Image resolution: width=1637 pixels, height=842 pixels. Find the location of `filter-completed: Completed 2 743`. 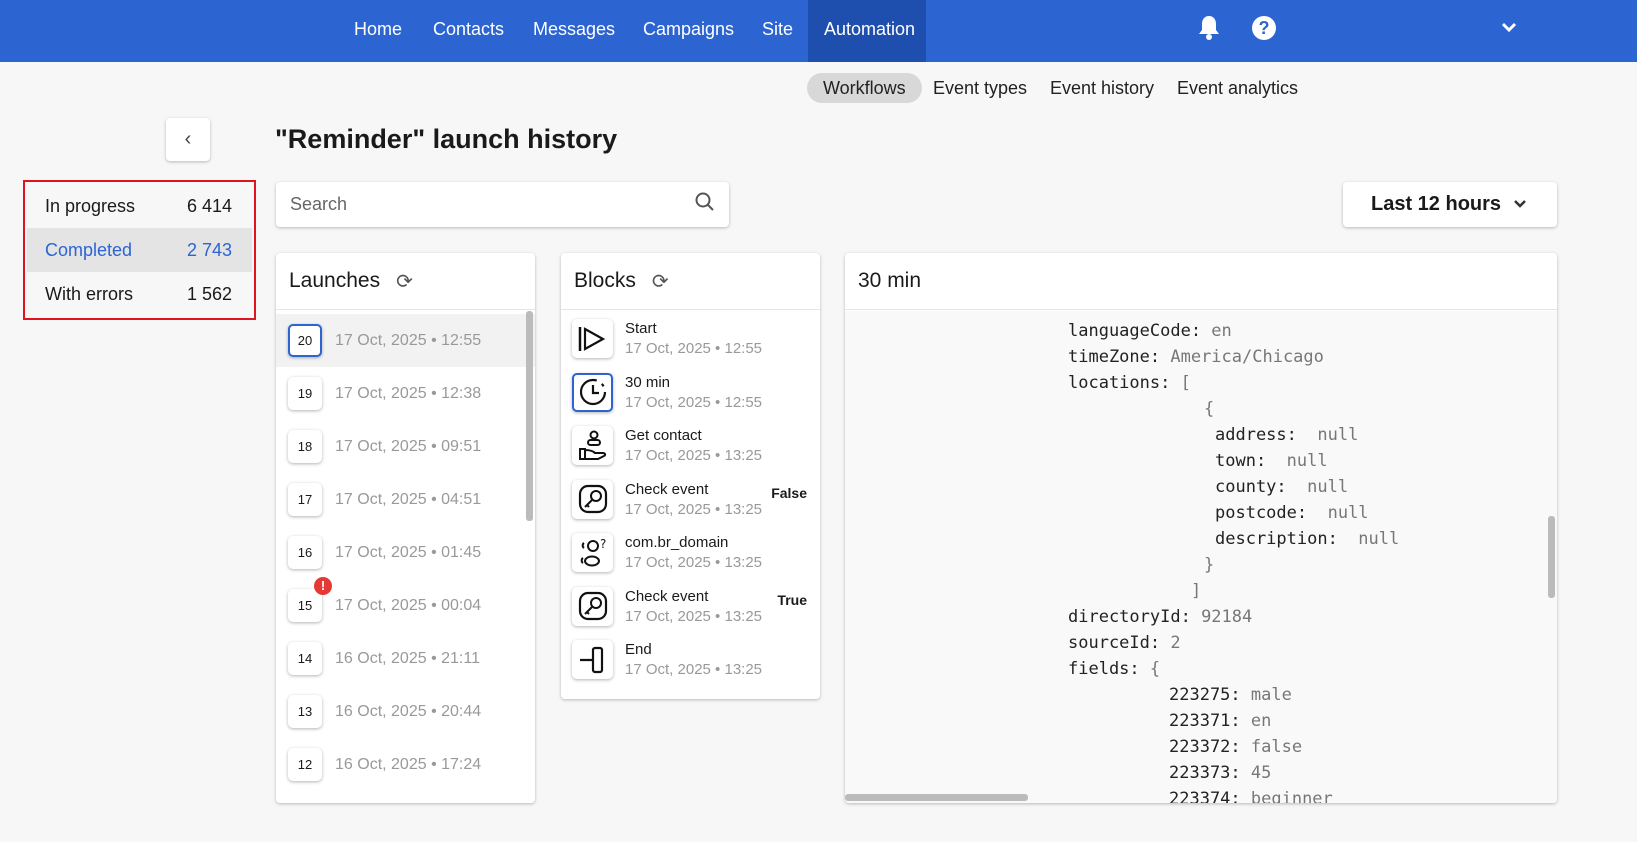

filter-completed: Completed 2 743 is located at coordinates (139, 250).